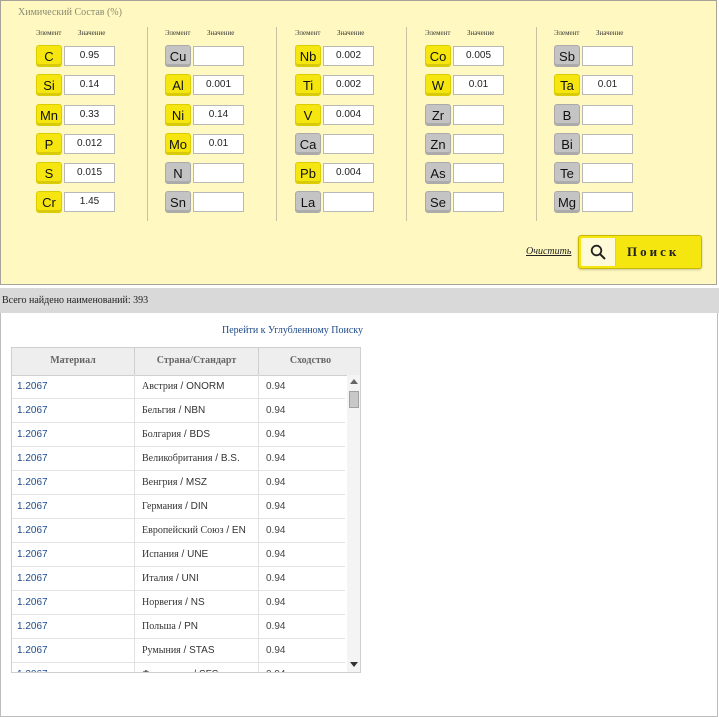 The height and width of the screenshot is (717, 719). I want to click on element-toggle-sb: Sb, so click(567, 56).